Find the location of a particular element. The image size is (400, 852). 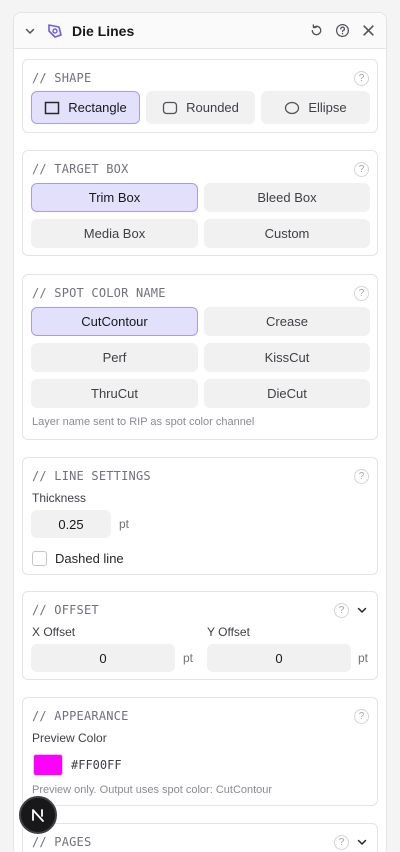

section-title: // TARGET BOX is located at coordinates (80, 169).